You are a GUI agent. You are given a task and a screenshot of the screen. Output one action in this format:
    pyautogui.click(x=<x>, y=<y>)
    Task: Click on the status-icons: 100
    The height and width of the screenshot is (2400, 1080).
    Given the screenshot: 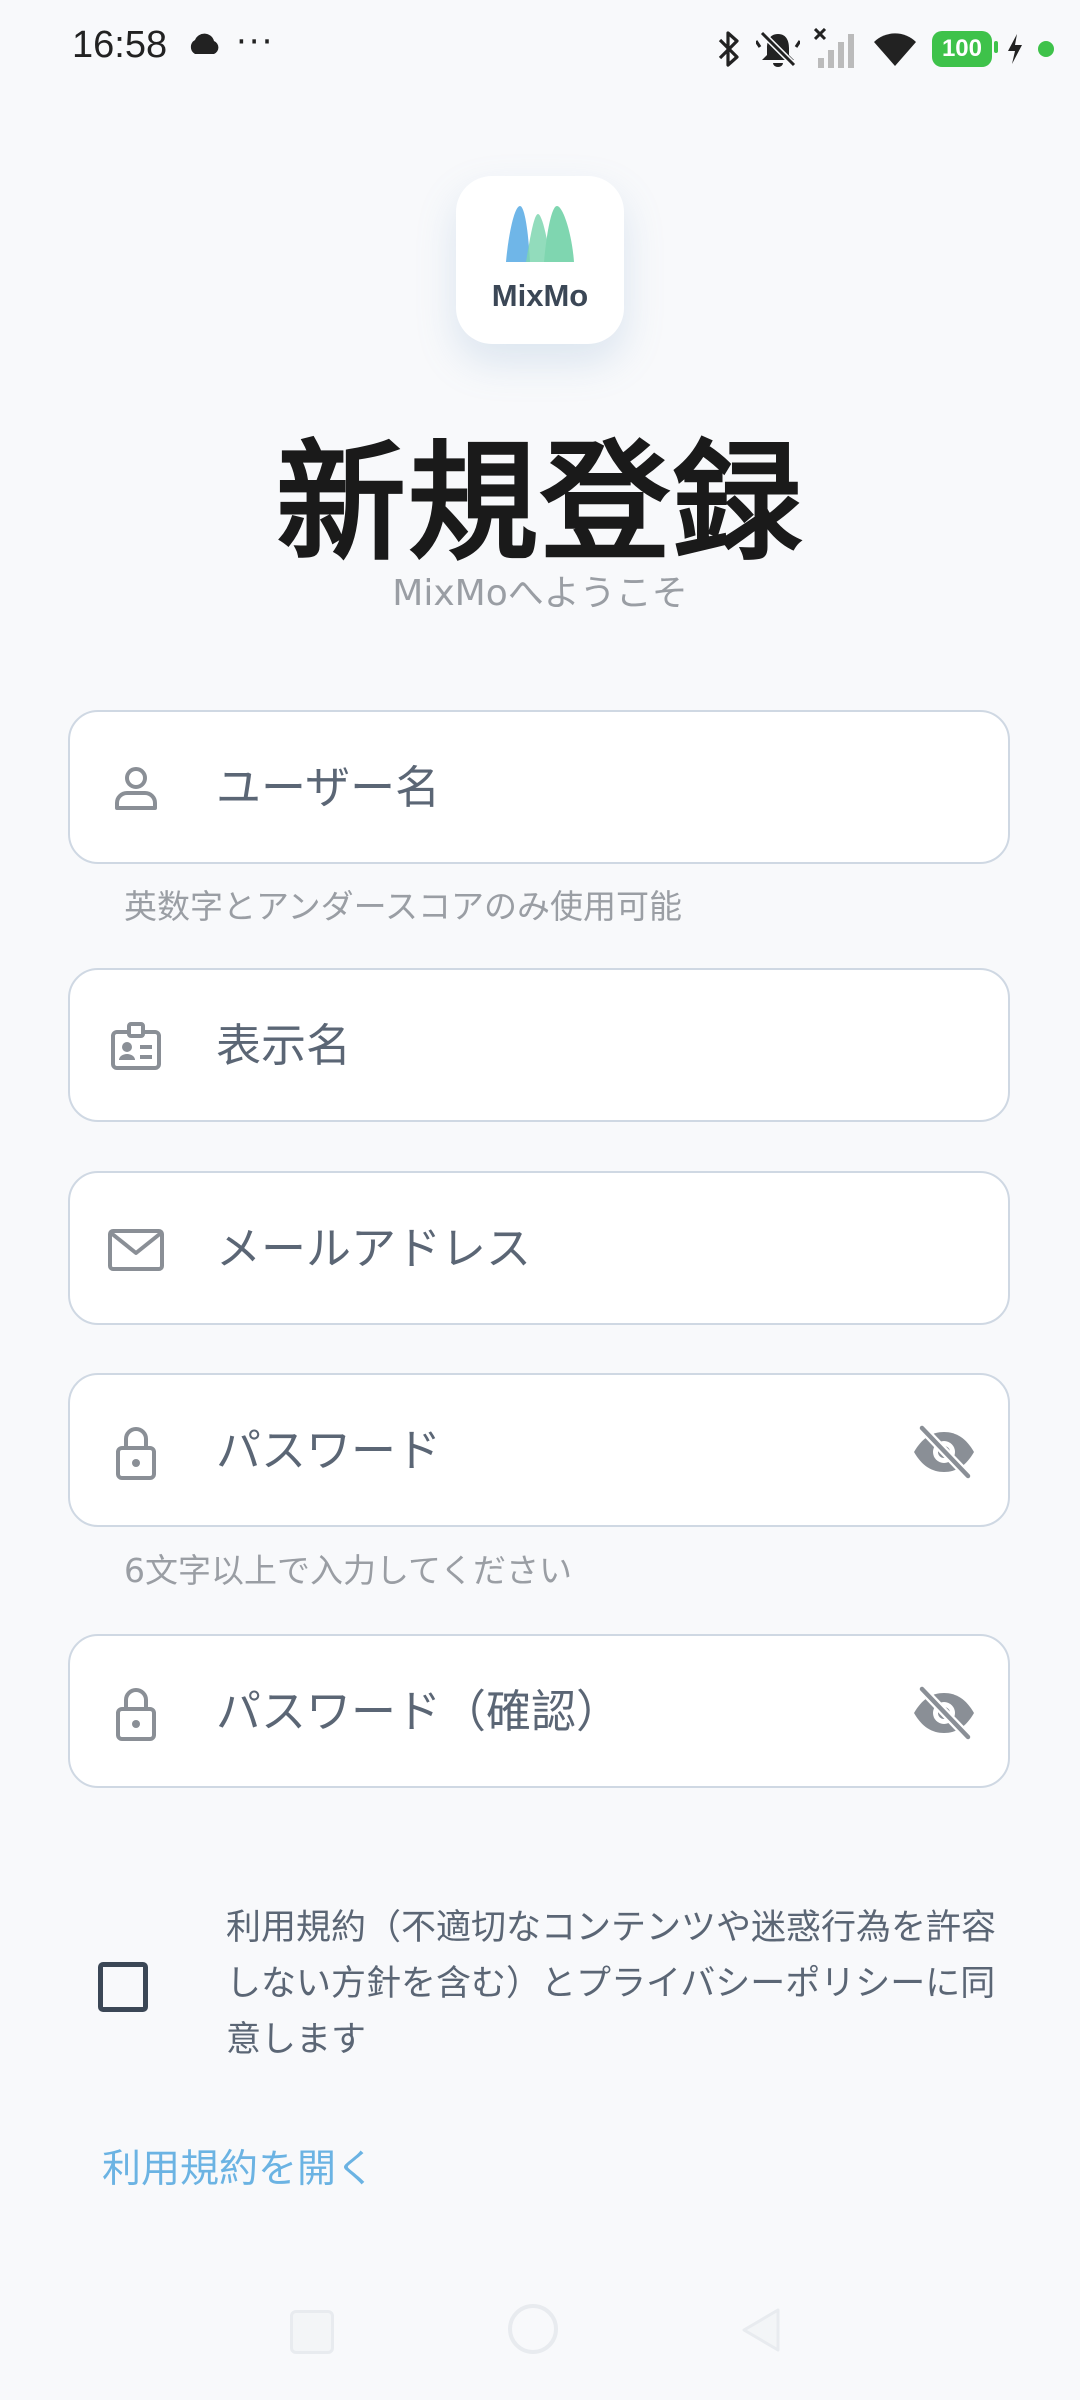 What is the action you would take?
    pyautogui.click(x=885, y=49)
    